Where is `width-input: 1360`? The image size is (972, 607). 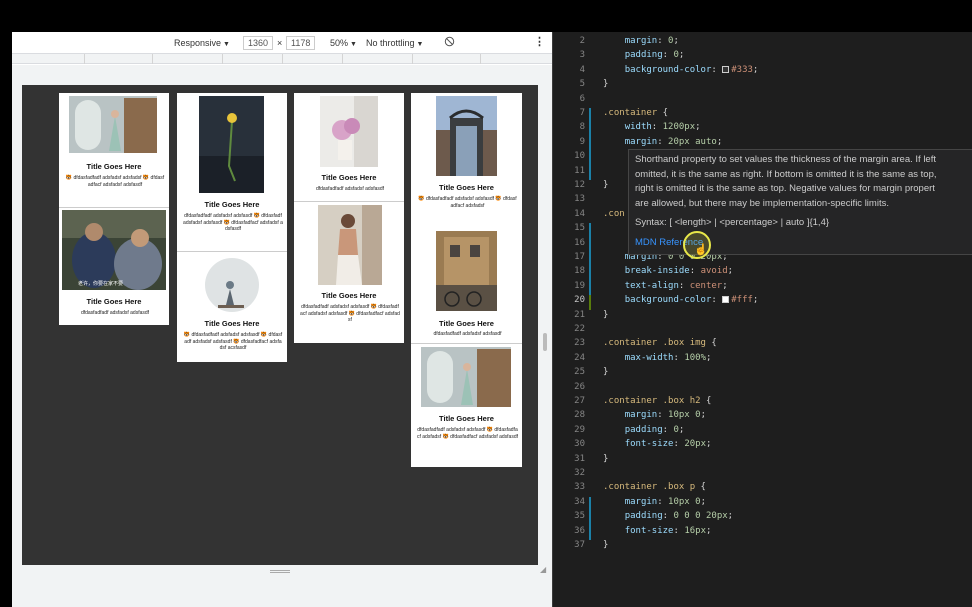
width-input: 1360 is located at coordinates (258, 43).